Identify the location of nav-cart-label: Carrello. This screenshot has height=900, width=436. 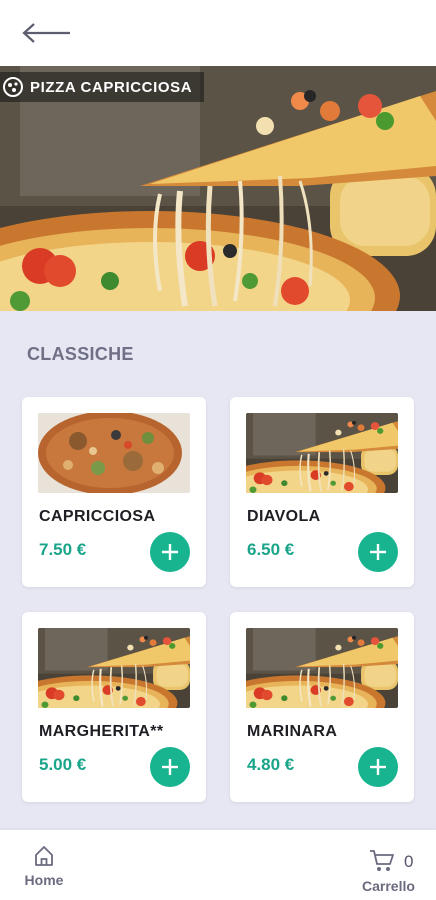
(388, 886).